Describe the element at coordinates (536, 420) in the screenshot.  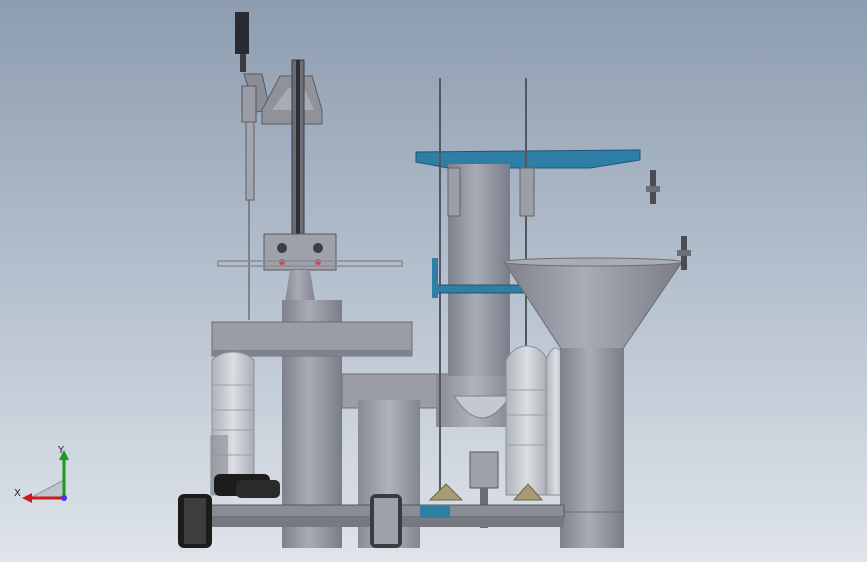
I see `bottles-right` at that location.